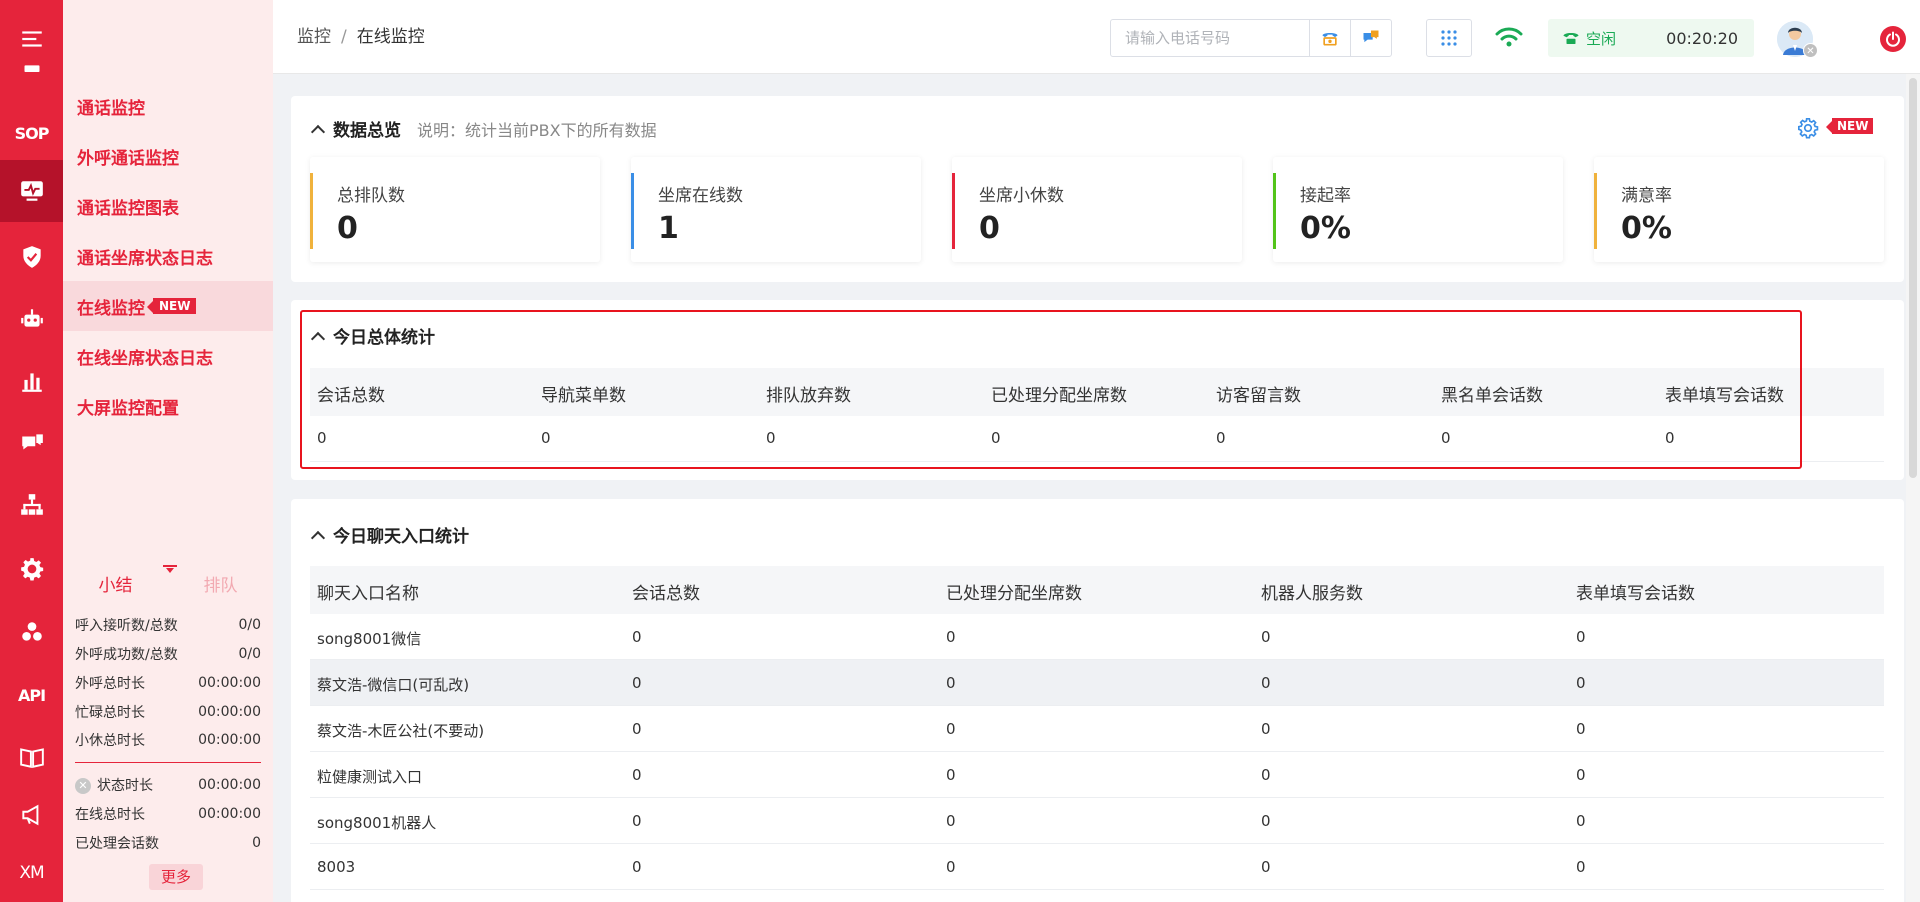  I want to click on chart-icon, so click(31, 381).